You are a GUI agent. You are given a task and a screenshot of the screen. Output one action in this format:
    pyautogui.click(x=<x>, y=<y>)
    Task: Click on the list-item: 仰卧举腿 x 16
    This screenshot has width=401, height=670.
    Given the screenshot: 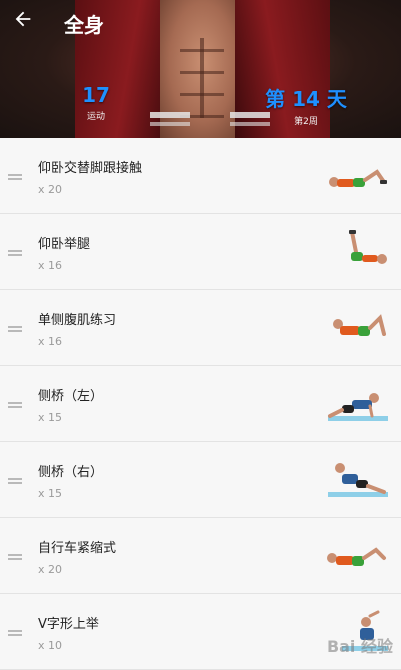 What is the action you would take?
    pyautogui.click(x=200, y=252)
    